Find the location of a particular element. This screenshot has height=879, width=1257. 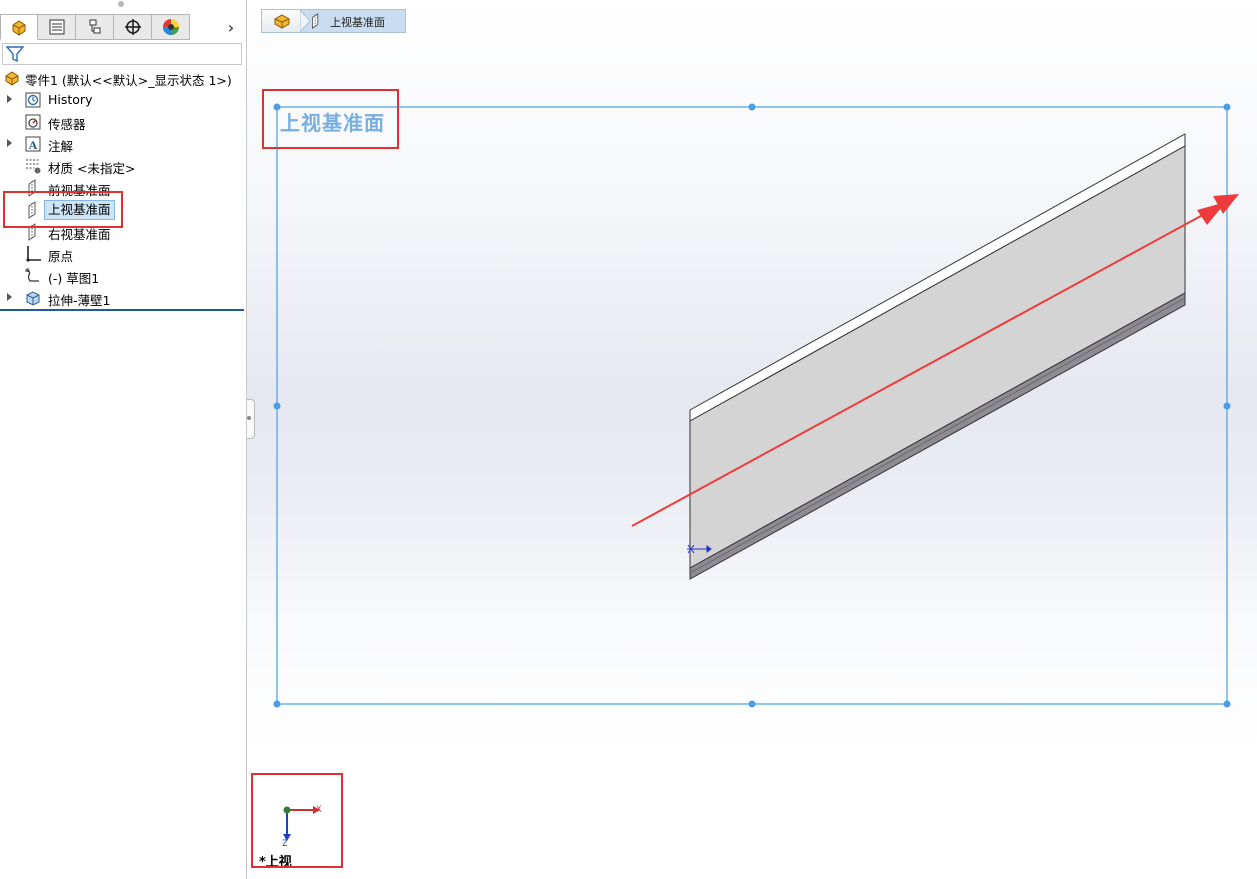

sensor-icon is located at coordinates (33, 122).